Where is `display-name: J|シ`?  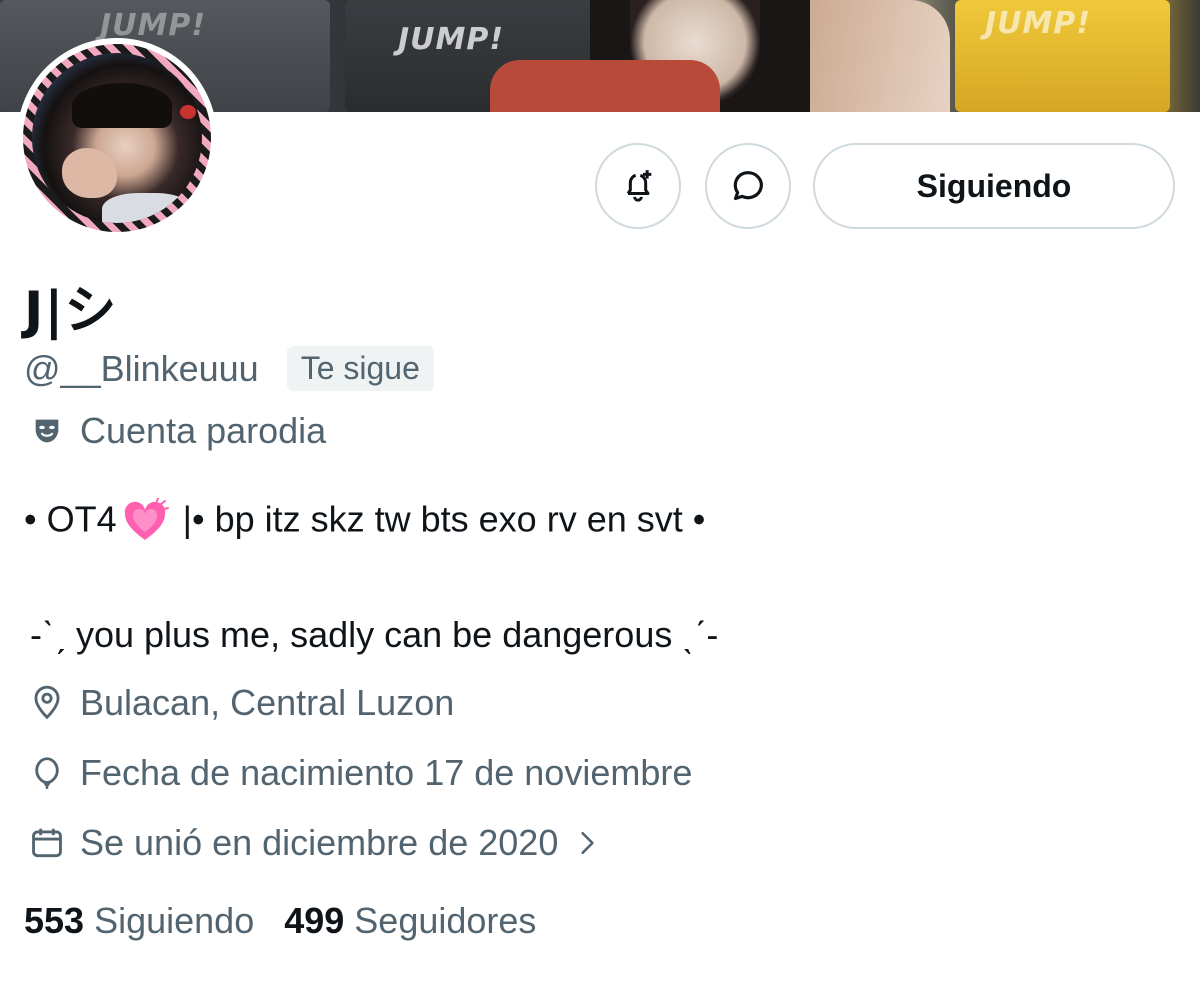
display-name: J|シ is located at coordinates (71, 311).